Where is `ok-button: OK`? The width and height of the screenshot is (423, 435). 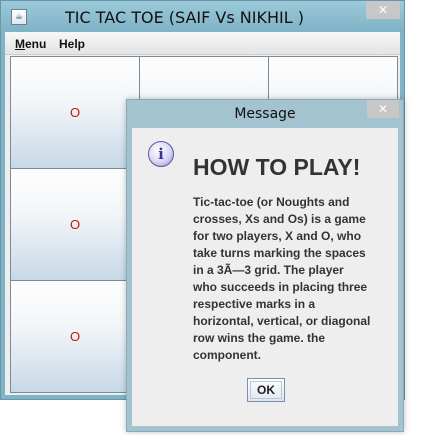 ok-button: OK is located at coordinates (266, 390).